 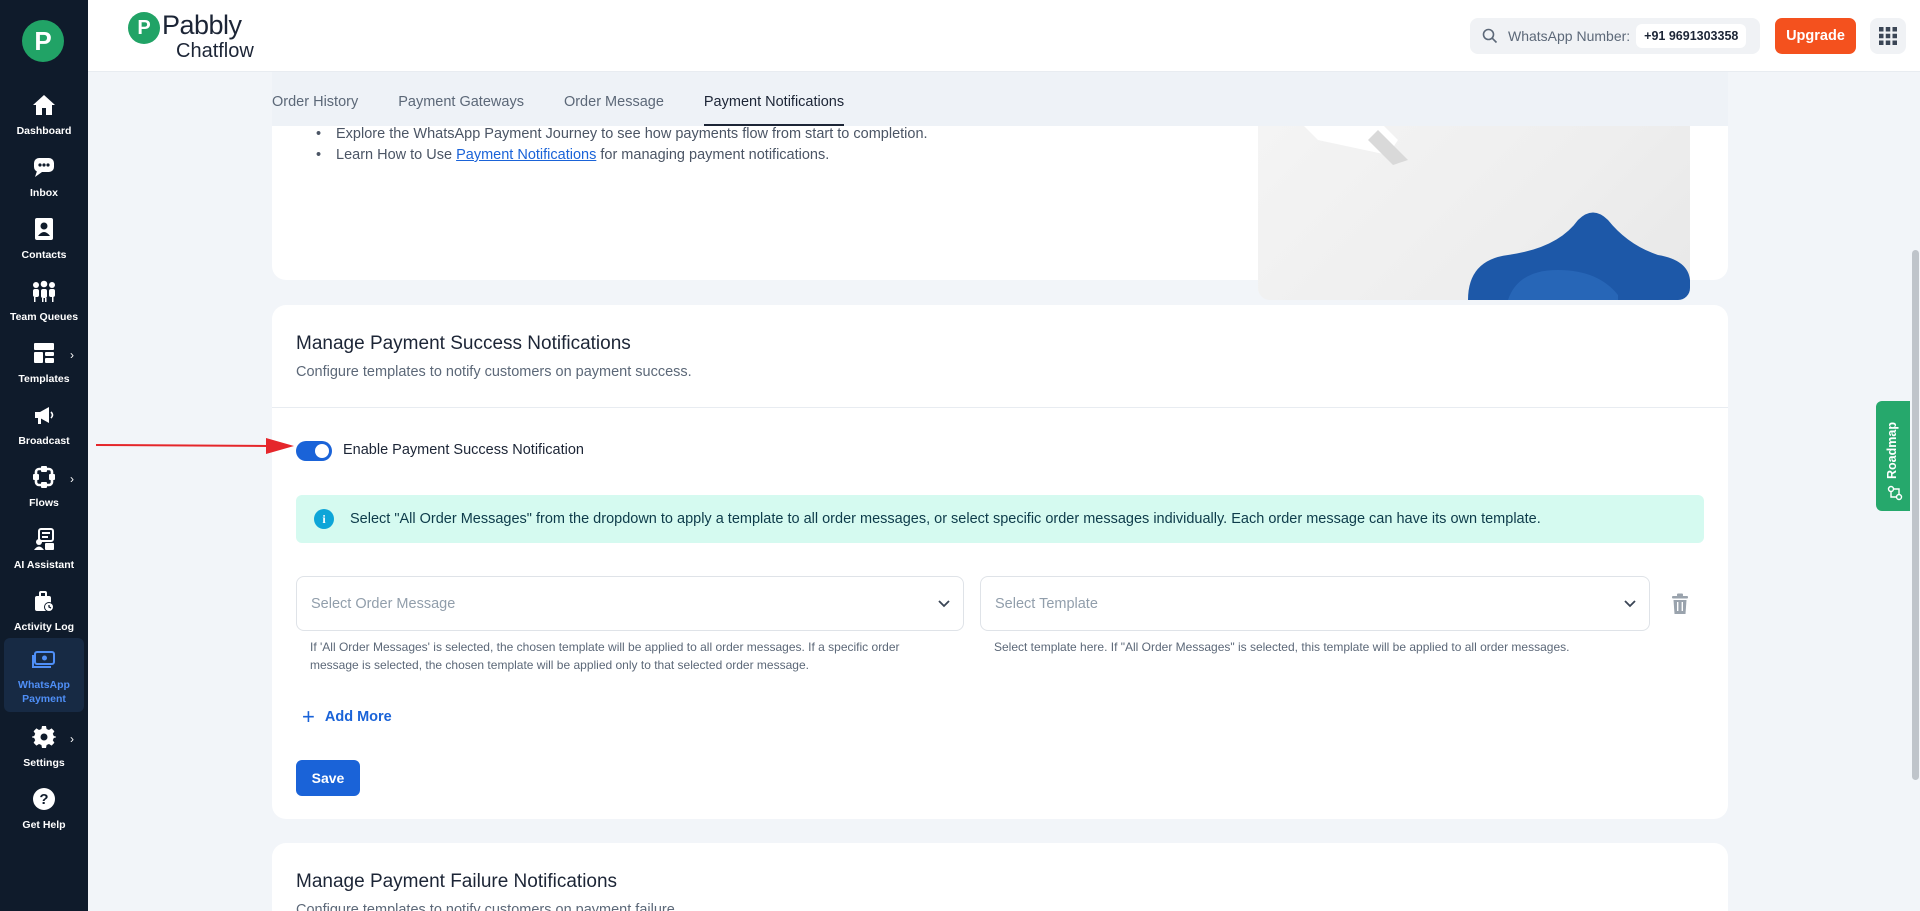 I want to click on activity-log-icon, so click(x=44, y=601).